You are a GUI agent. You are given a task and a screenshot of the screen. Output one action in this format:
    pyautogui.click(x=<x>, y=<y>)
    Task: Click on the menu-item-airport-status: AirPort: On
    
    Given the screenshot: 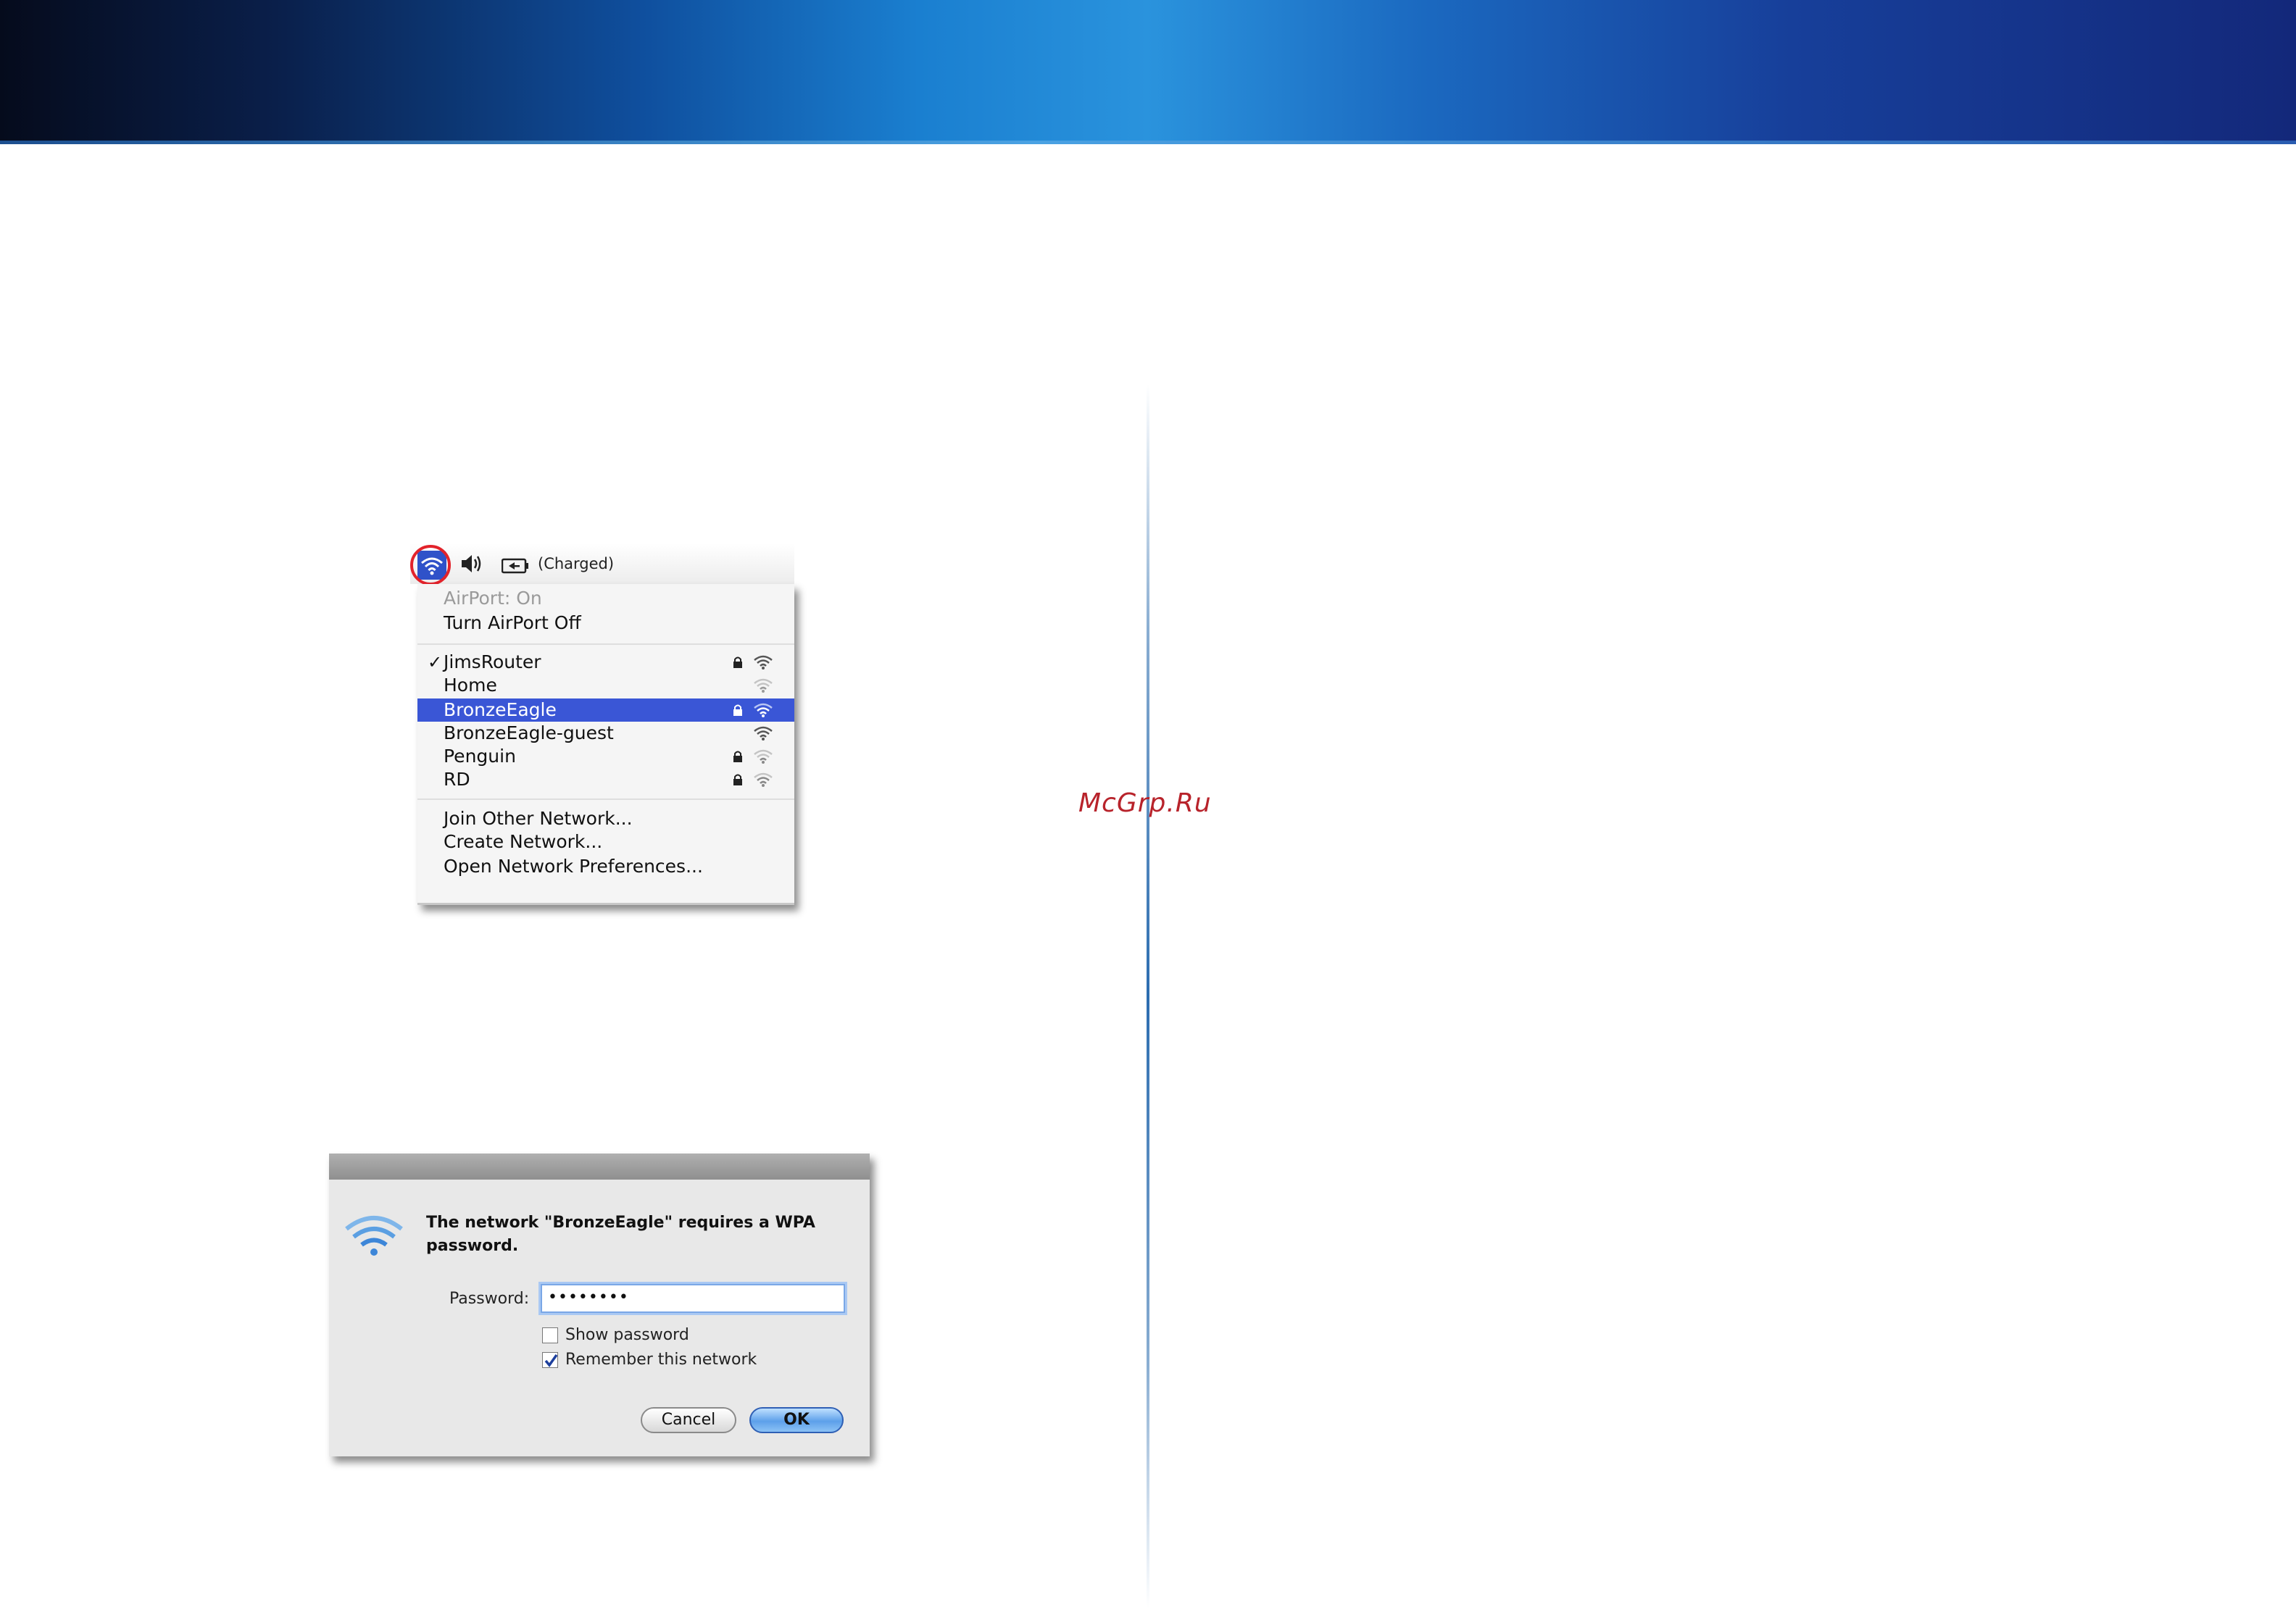 What is the action you would take?
    pyautogui.click(x=493, y=598)
    